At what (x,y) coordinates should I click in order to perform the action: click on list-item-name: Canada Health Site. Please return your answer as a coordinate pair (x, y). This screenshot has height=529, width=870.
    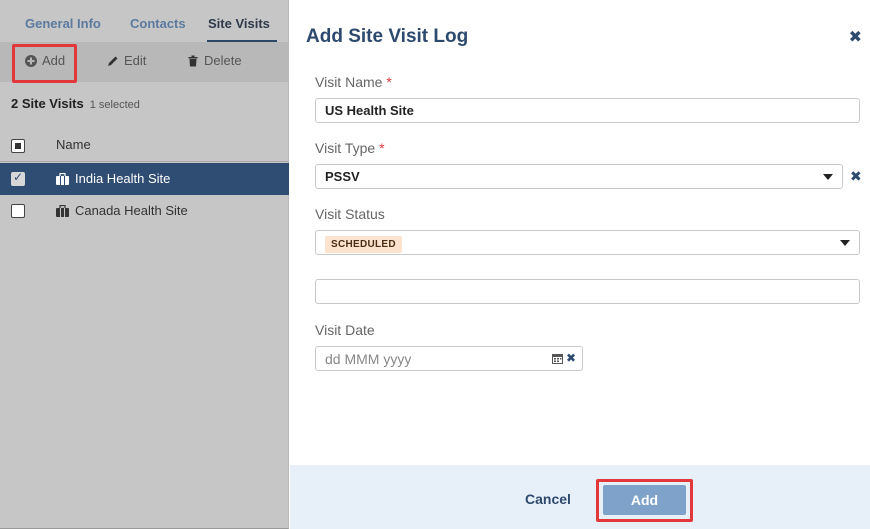
    Looking at the image, I should click on (131, 210).